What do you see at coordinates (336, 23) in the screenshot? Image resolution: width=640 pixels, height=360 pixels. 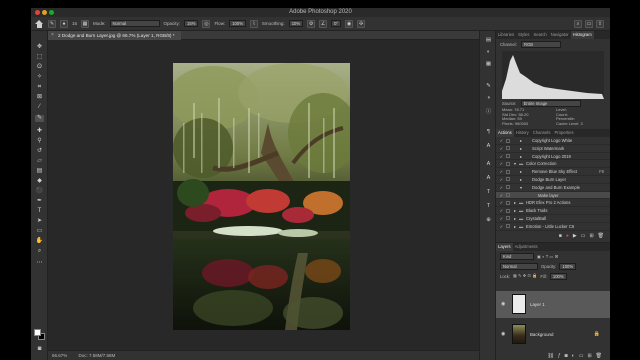 I see `angle-field: 0°` at bounding box center [336, 23].